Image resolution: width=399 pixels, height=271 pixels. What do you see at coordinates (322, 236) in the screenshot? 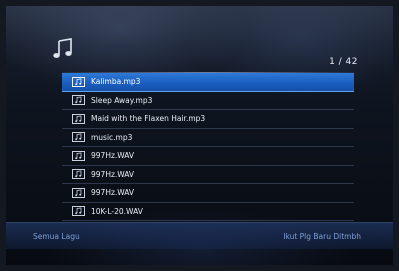
I see `sort-by-newest-label: Ikut Plg Baru Ditmbh` at bounding box center [322, 236].